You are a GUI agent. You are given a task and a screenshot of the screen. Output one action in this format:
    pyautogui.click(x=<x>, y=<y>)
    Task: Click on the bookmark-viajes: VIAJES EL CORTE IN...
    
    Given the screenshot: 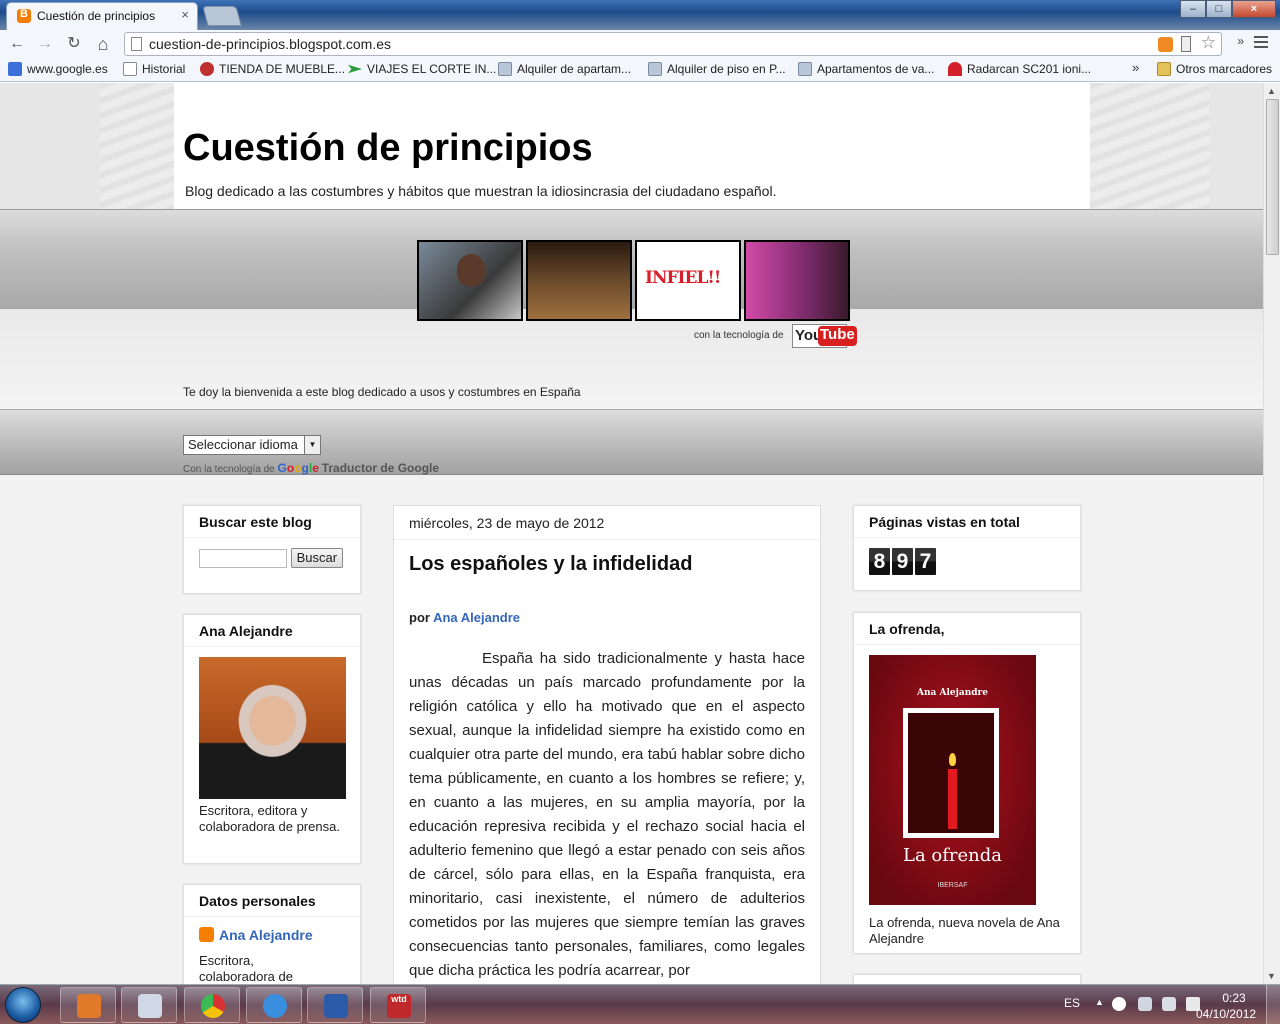 What is the action you would take?
    pyautogui.click(x=422, y=69)
    